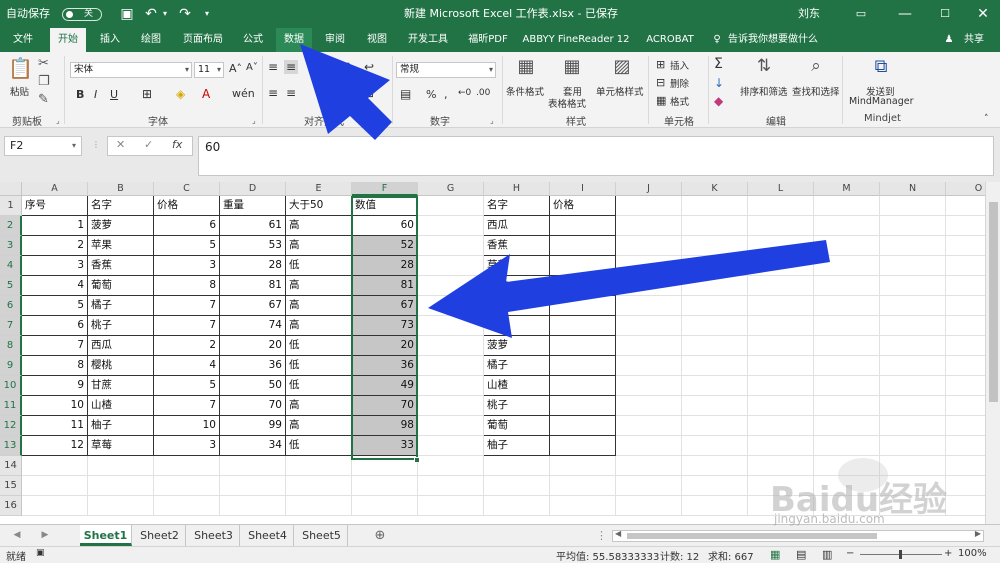  What do you see at coordinates (106, 535) in the screenshot?
I see `sheet-tab-1: Sheet1` at bounding box center [106, 535].